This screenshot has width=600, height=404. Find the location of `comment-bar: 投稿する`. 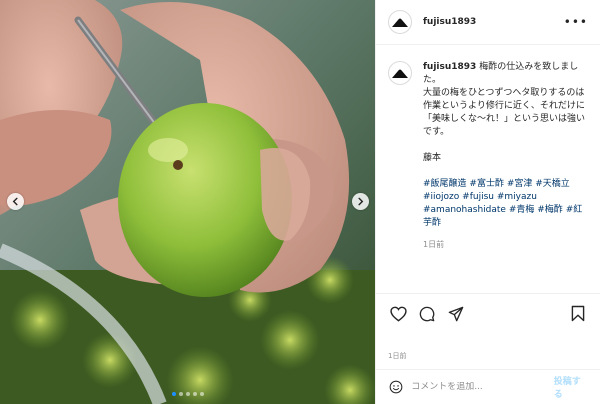

comment-bar: 投稿する is located at coordinates (488, 386).